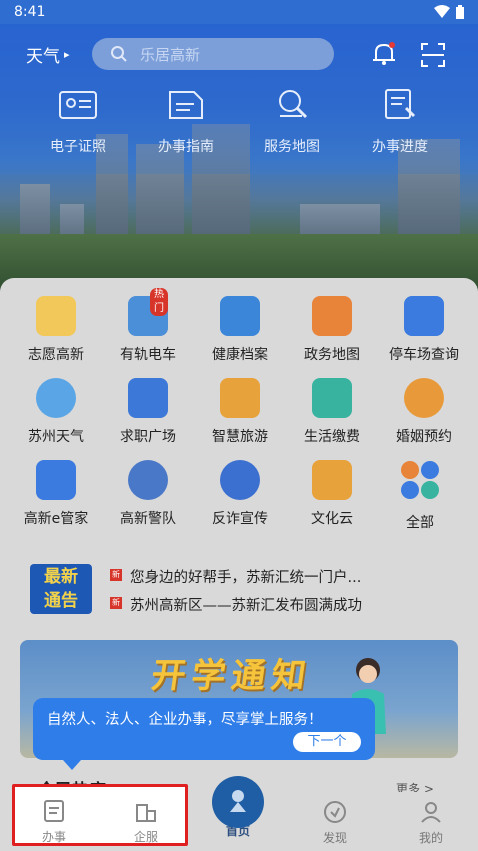 The width and height of the screenshot is (478, 851). Describe the element at coordinates (327, 742) in the screenshot. I see `next-button: 下一个` at that location.